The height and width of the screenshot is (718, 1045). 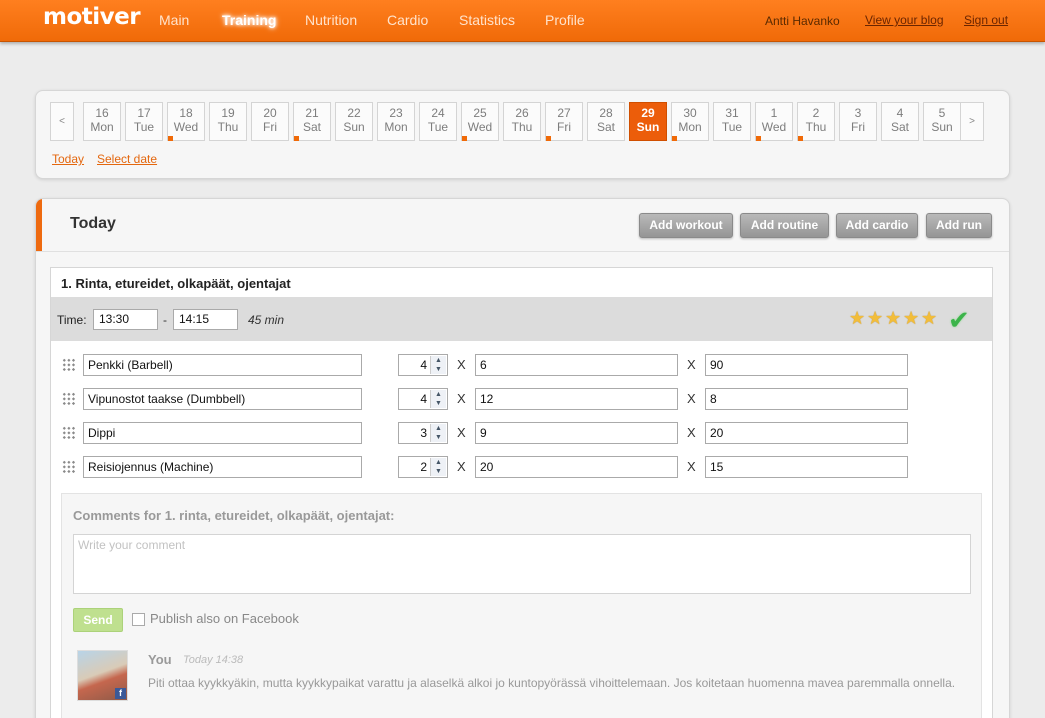 I want to click on comment-textarea: Write your comment, so click(x=522, y=564).